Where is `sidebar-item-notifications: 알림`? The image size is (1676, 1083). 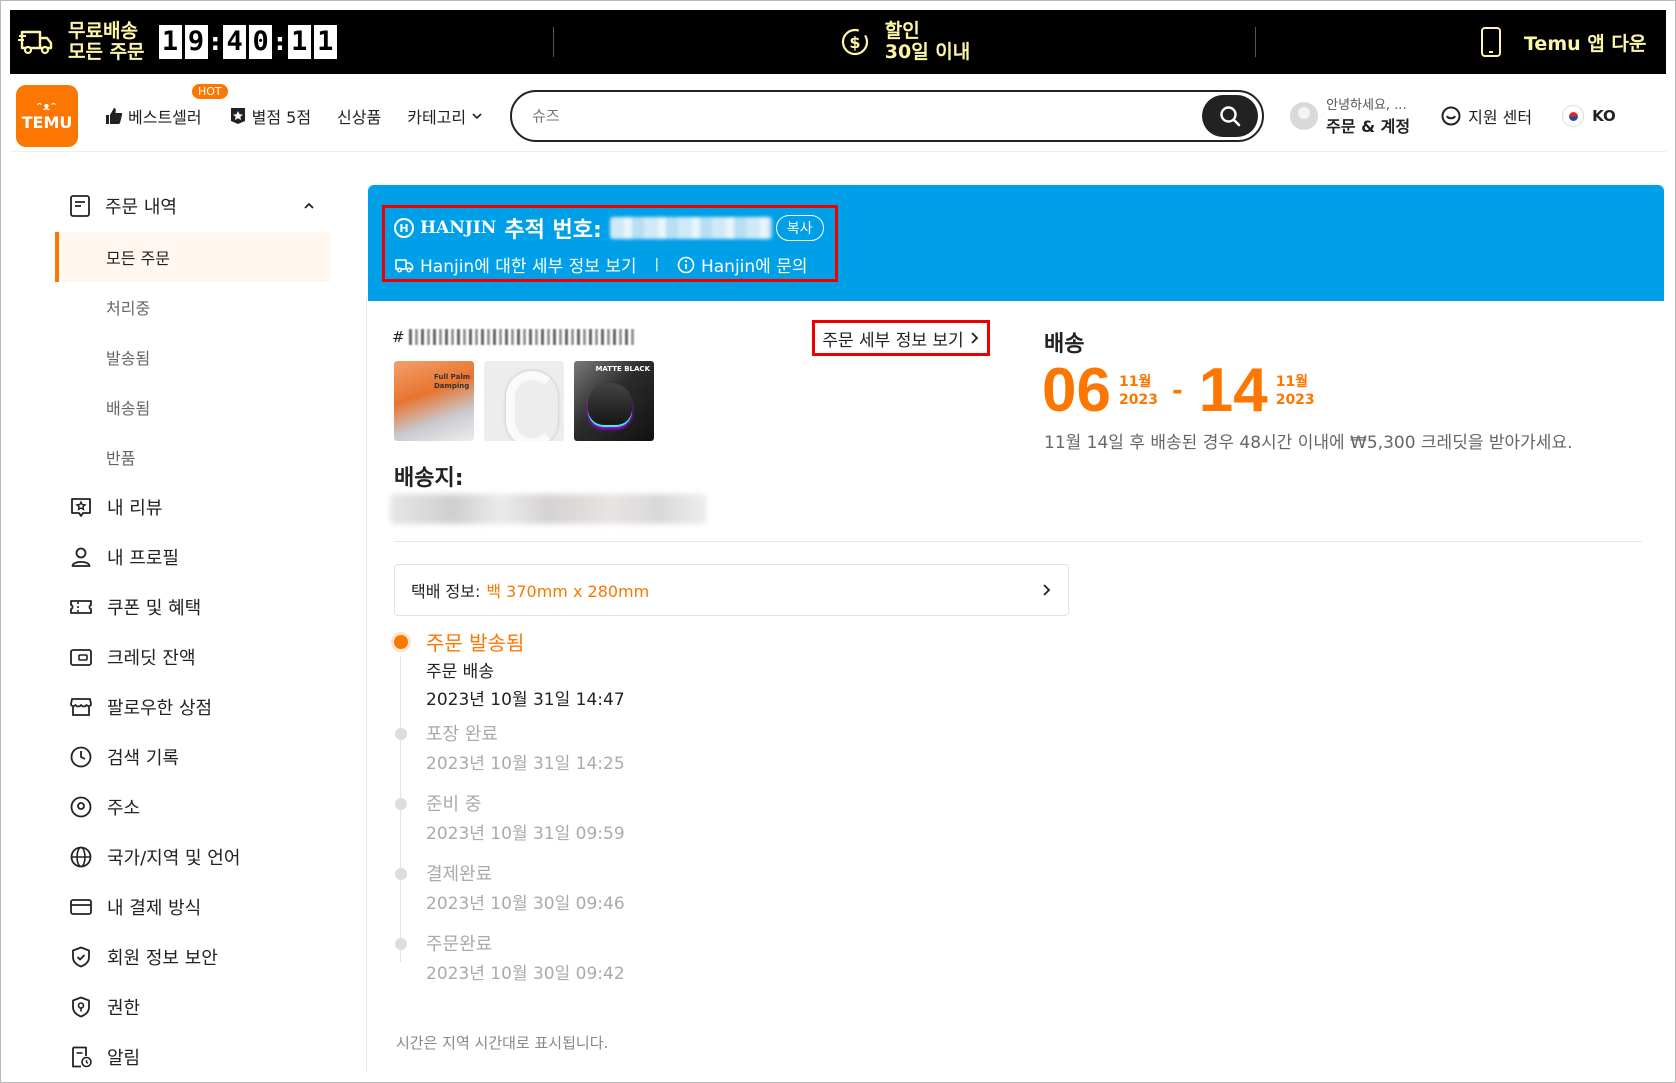 sidebar-item-notifications: 알림 is located at coordinates (192, 1057).